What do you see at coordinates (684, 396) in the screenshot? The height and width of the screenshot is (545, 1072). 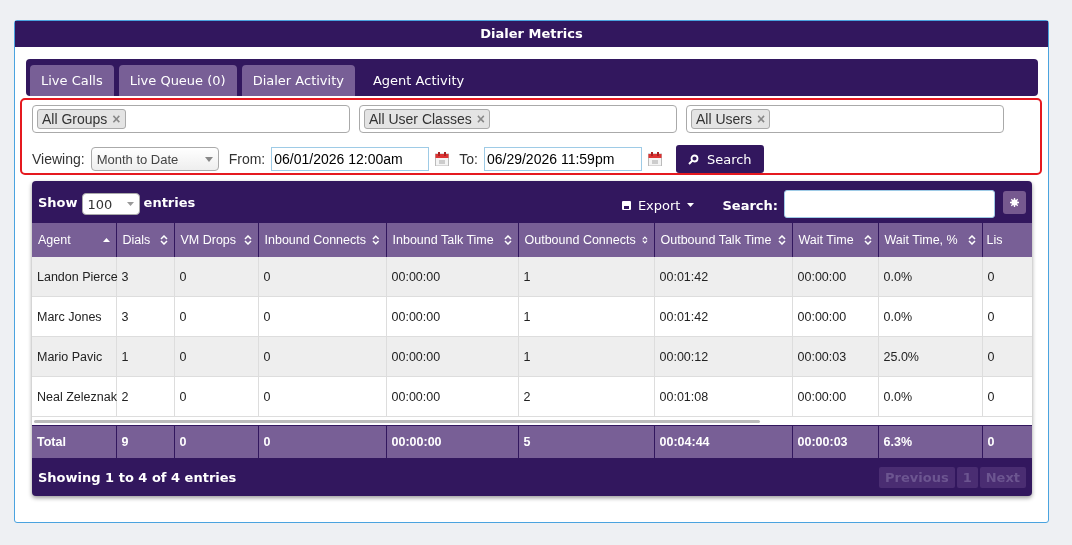 I see `table-cell: 00:01:08` at bounding box center [684, 396].